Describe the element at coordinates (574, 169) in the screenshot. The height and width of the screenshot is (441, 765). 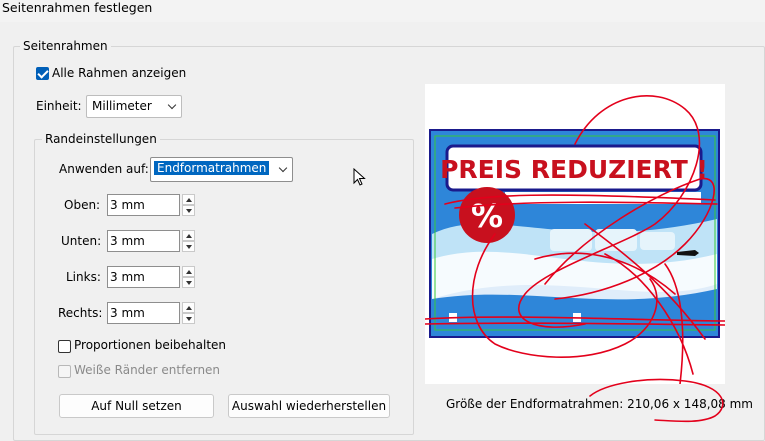
I see `banner-text: PREIS REDUZIERT !` at that location.